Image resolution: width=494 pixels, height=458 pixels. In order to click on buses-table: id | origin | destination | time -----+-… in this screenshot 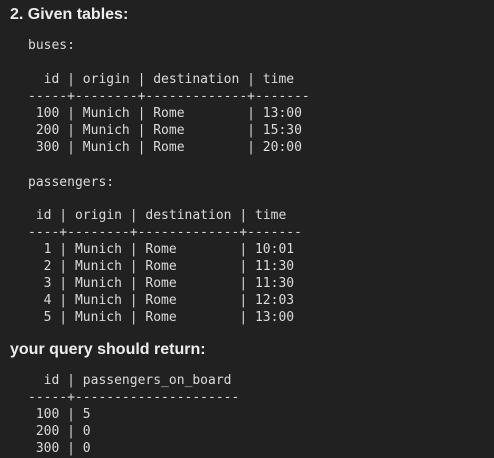, I will do `click(169, 113)`.